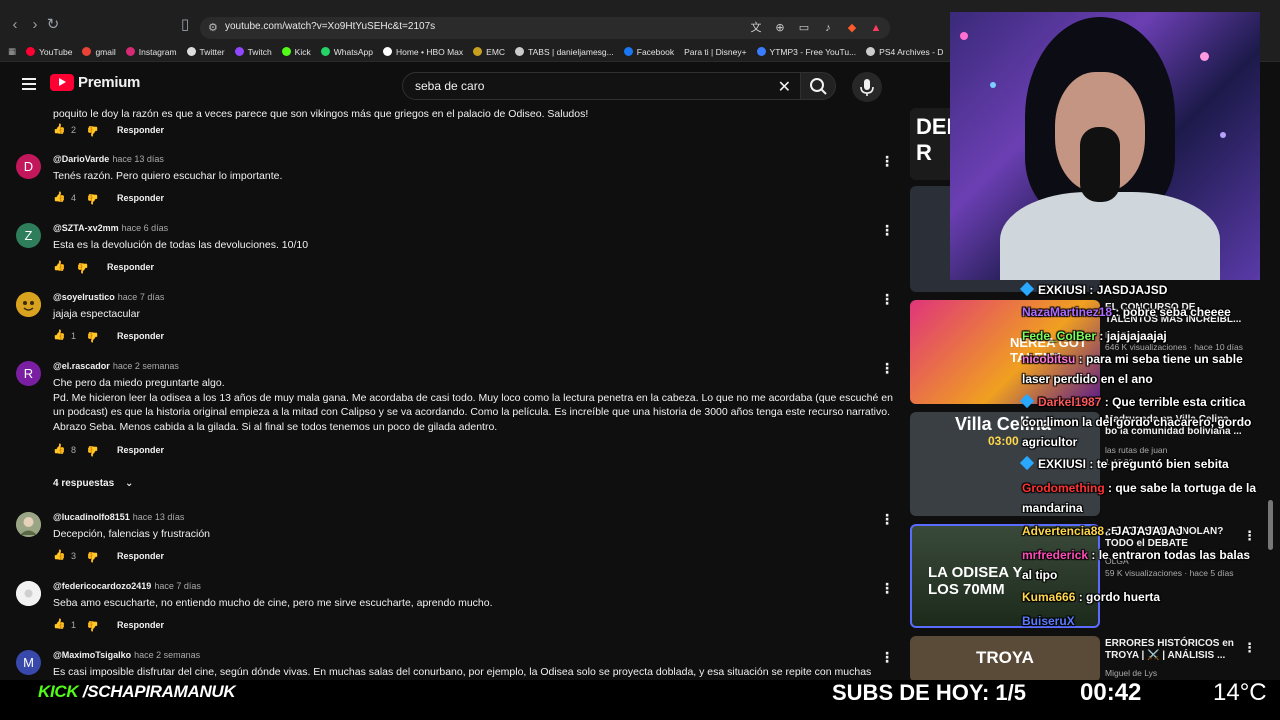 The image size is (1280, 720). I want to click on comment-author: @SZTA-xv2mm, so click(86, 228).